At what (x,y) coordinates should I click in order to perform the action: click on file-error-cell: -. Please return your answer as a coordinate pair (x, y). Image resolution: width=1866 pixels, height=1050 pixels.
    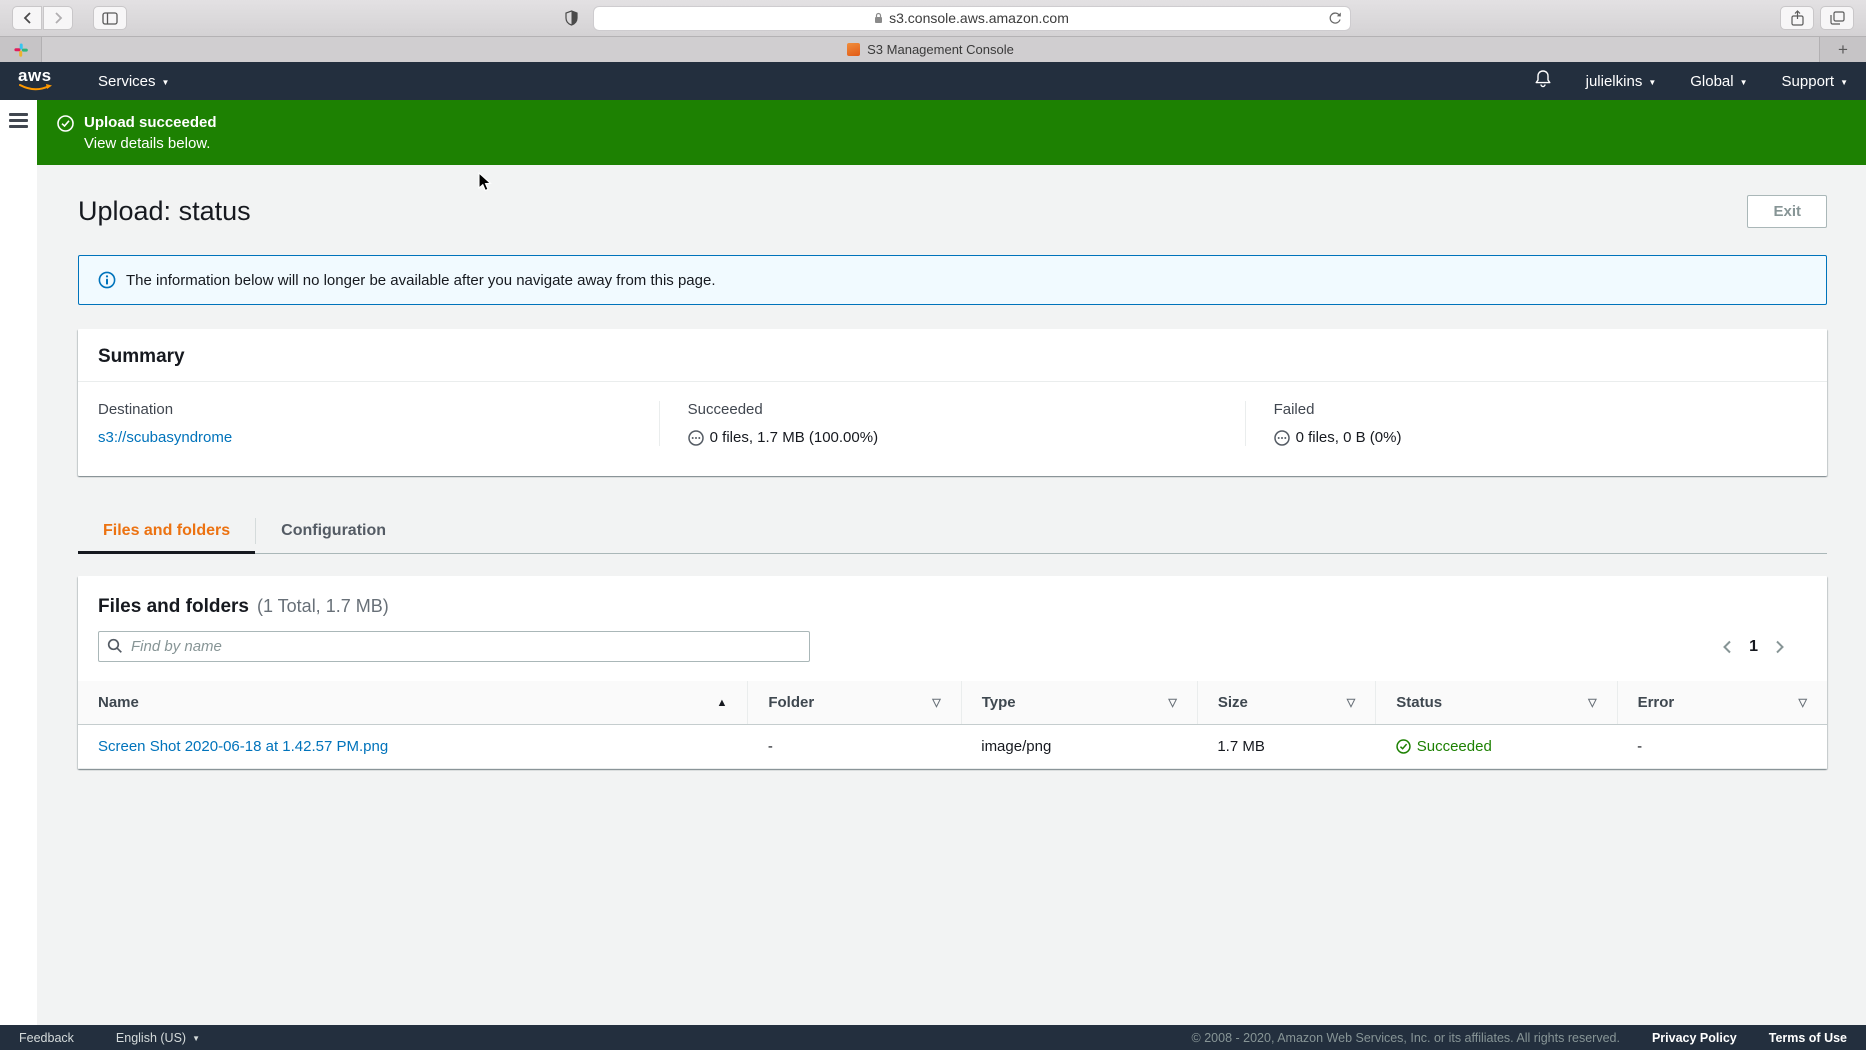
    Looking at the image, I should click on (1722, 746).